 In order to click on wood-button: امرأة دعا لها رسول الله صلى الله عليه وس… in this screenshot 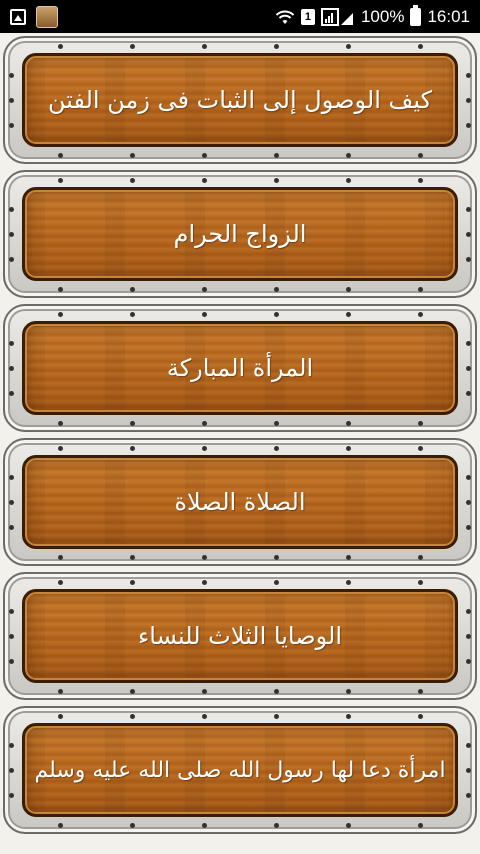, I will do `click(240, 770)`.